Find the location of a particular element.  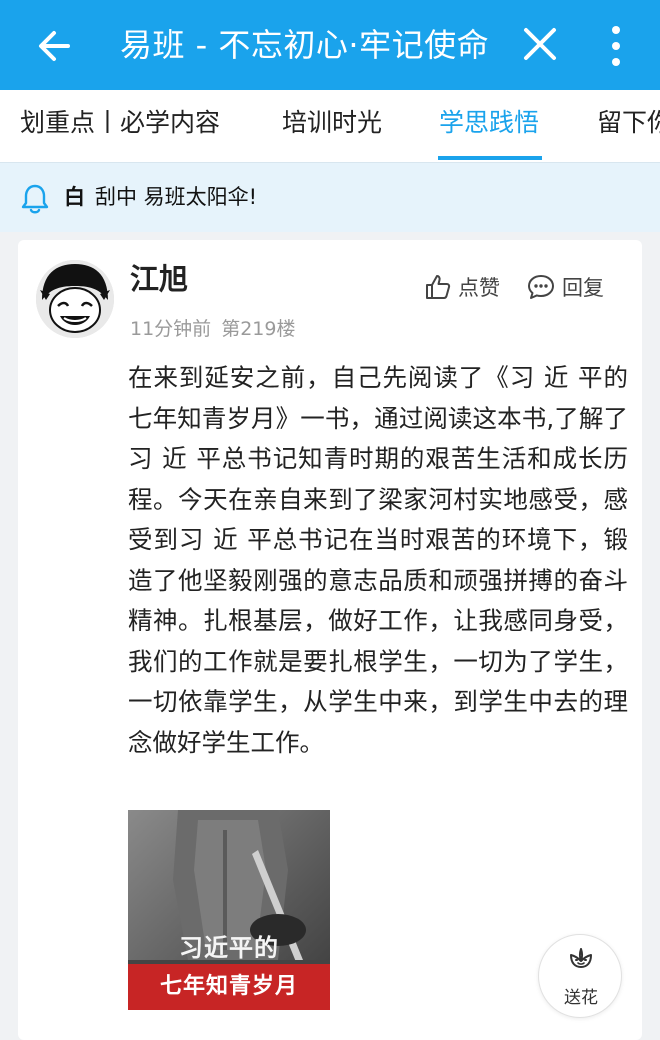

like-button: 点赞 is located at coordinates (462, 287).